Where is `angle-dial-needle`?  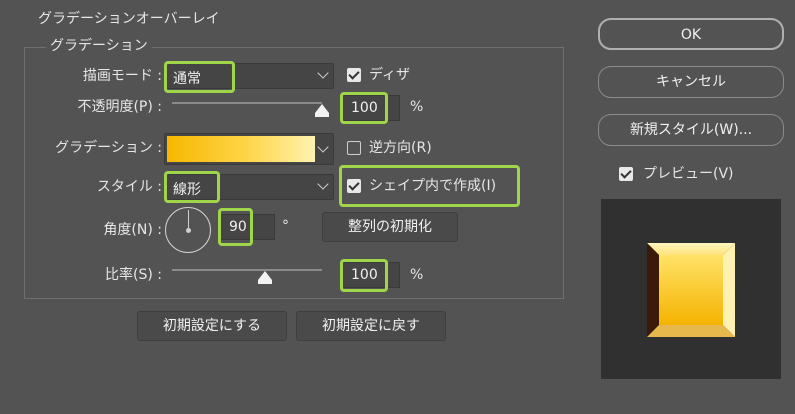
angle-dial-needle is located at coordinates (188, 220).